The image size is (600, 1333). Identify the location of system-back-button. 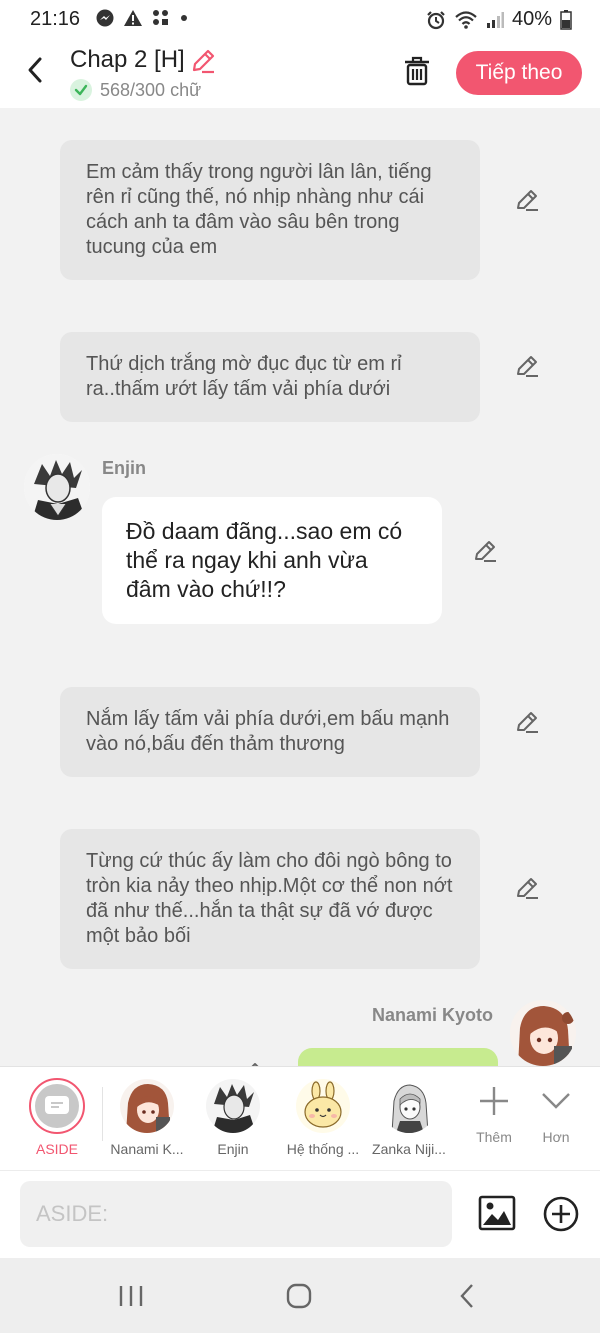
(467, 1296).